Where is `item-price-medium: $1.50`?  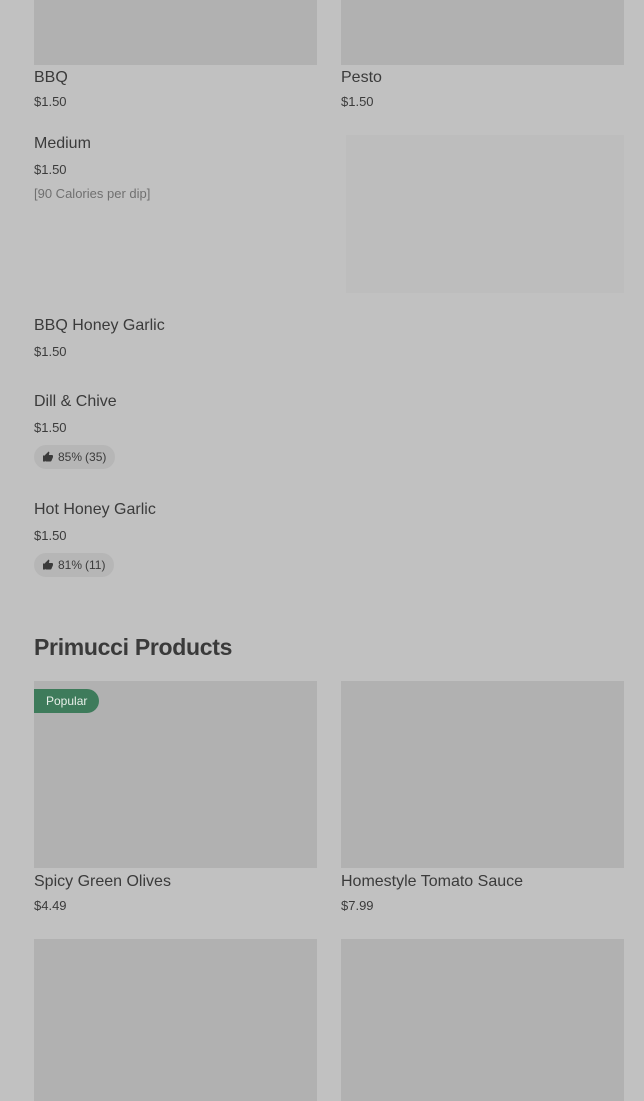 item-price-medium: $1.50 is located at coordinates (50, 169).